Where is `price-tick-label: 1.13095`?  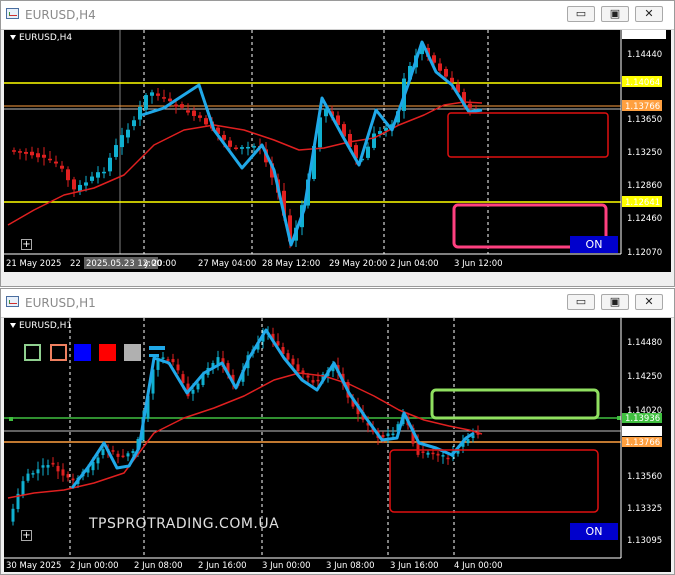 price-tick-label: 1.13095 is located at coordinates (644, 541).